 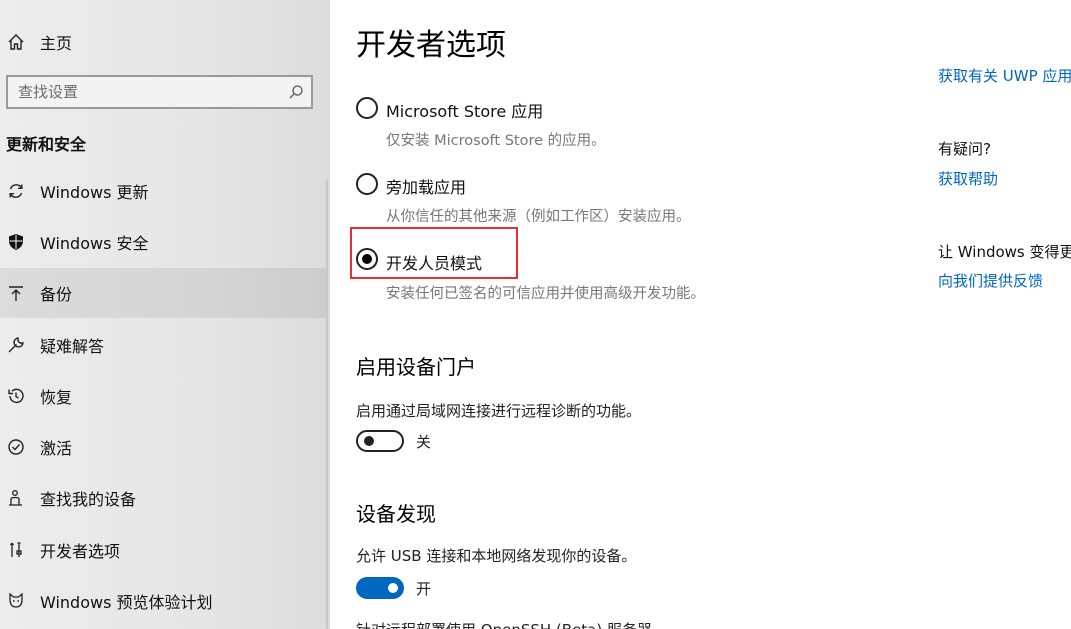 What do you see at coordinates (464, 110) in the screenshot?
I see `radio-label-microsoft-store: Microsoft Store 应用` at bounding box center [464, 110].